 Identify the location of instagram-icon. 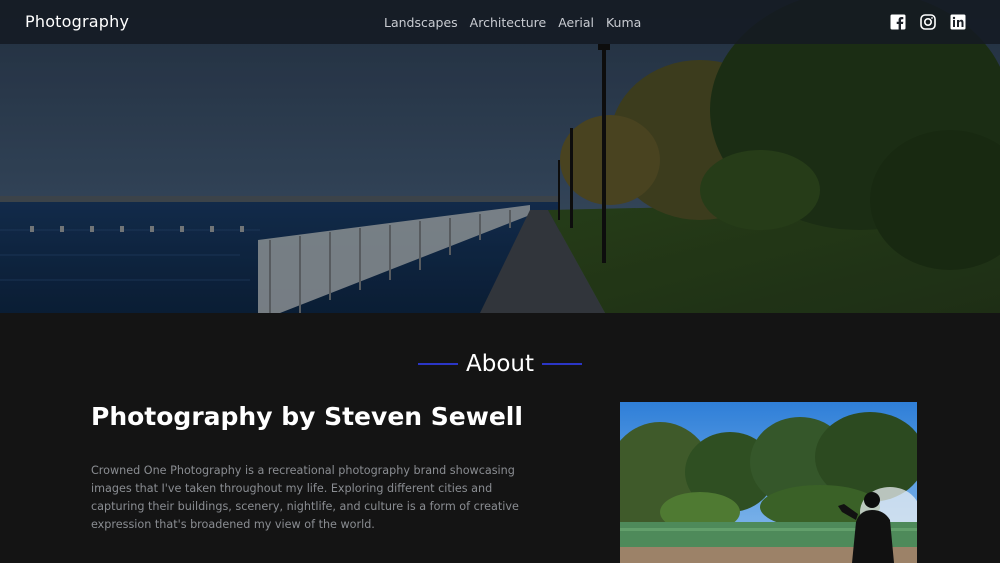
(928, 22).